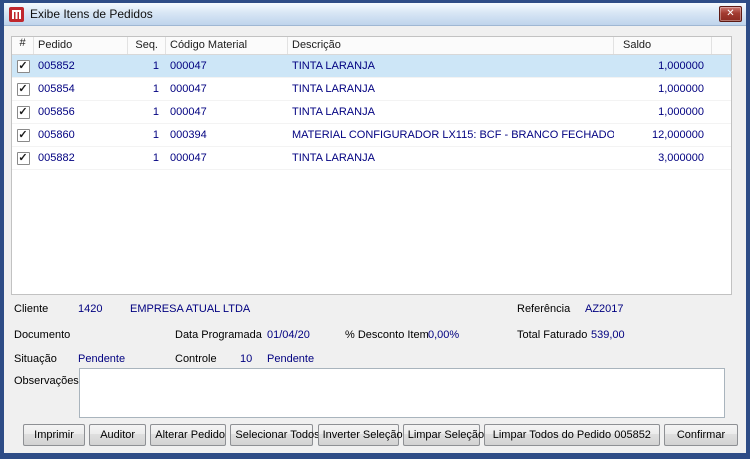 This screenshot has height=459, width=750. Describe the element at coordinates (91, 14) in the screenshot. I see `window-title: Exibe Itens de Pedidos` at that location.